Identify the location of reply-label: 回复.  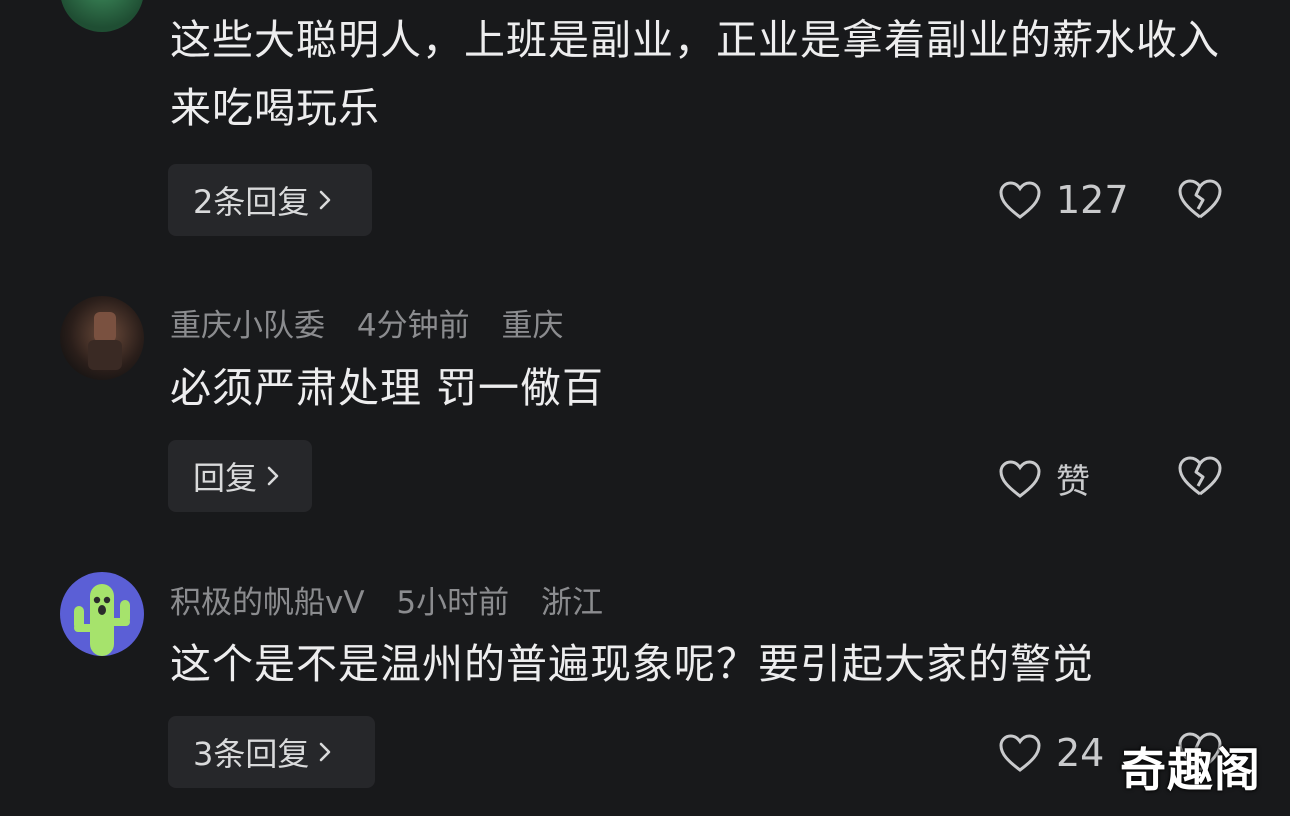
(225, 478).